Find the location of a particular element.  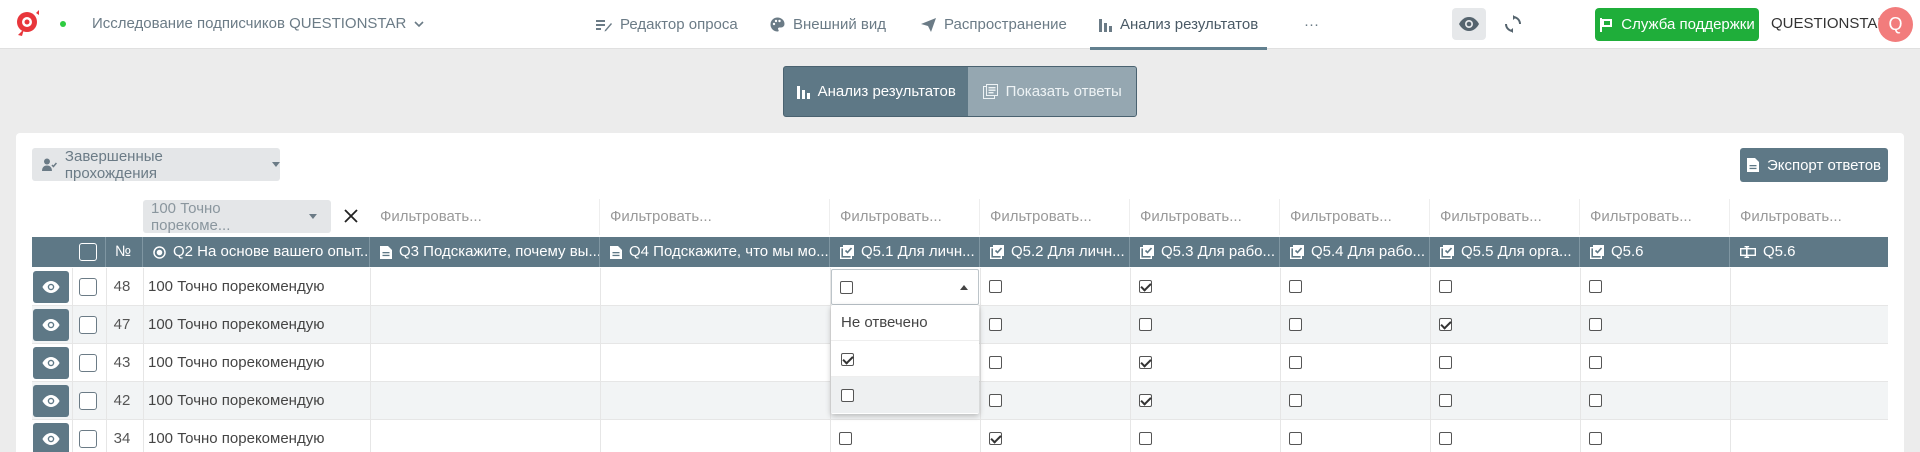

q5-1-answer-select is located at coordinates (905, 287).